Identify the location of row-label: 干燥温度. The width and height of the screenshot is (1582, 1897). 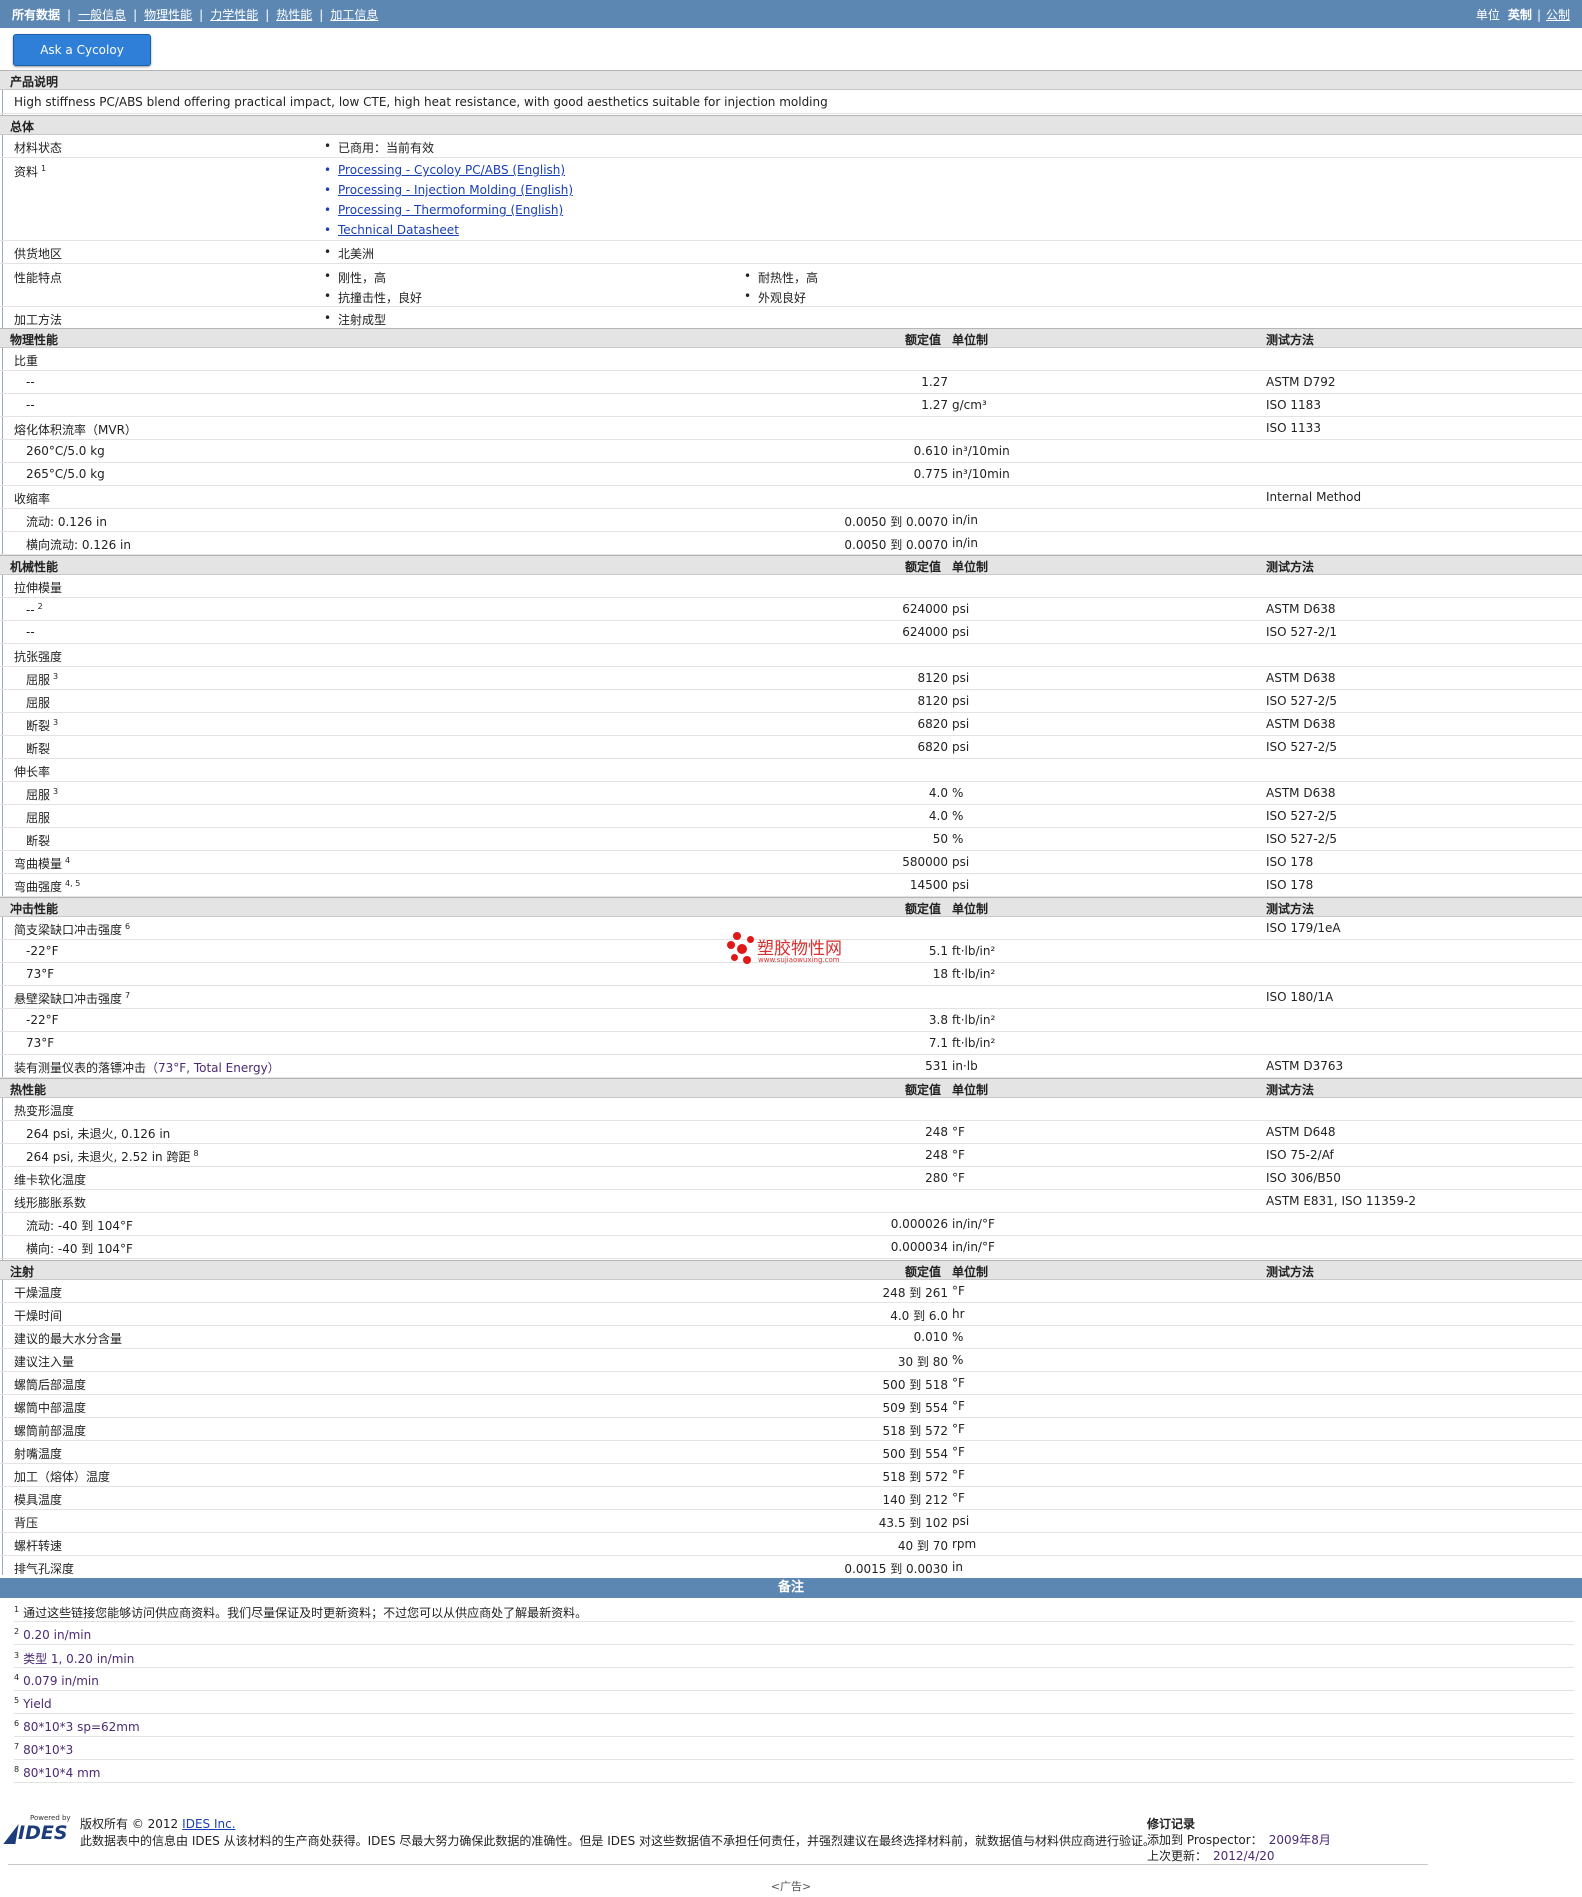
(38, 1292).